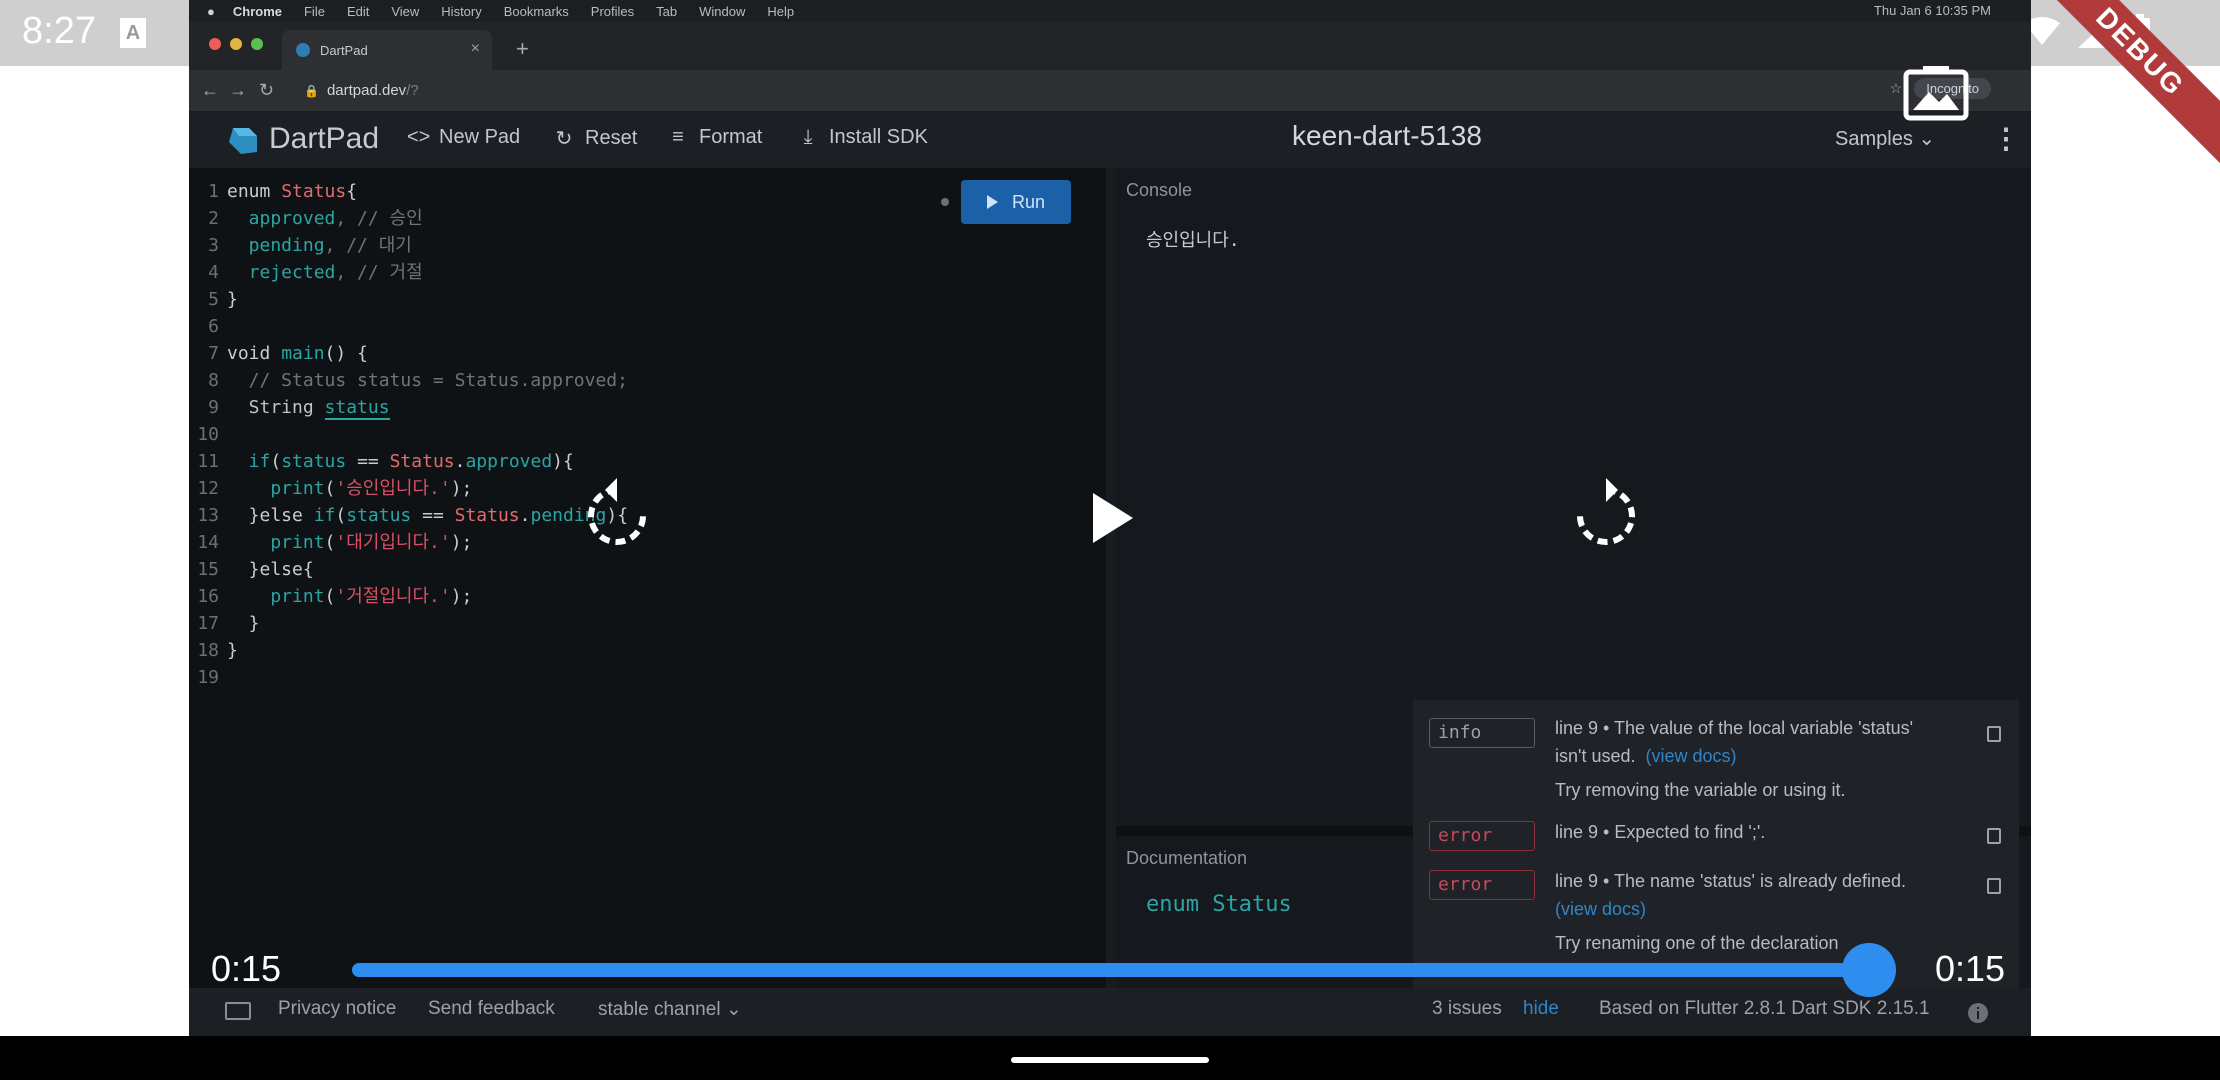 This screenshot has width=2220, height=1080. I want to click on gallery-icon, so click(1936, 94).